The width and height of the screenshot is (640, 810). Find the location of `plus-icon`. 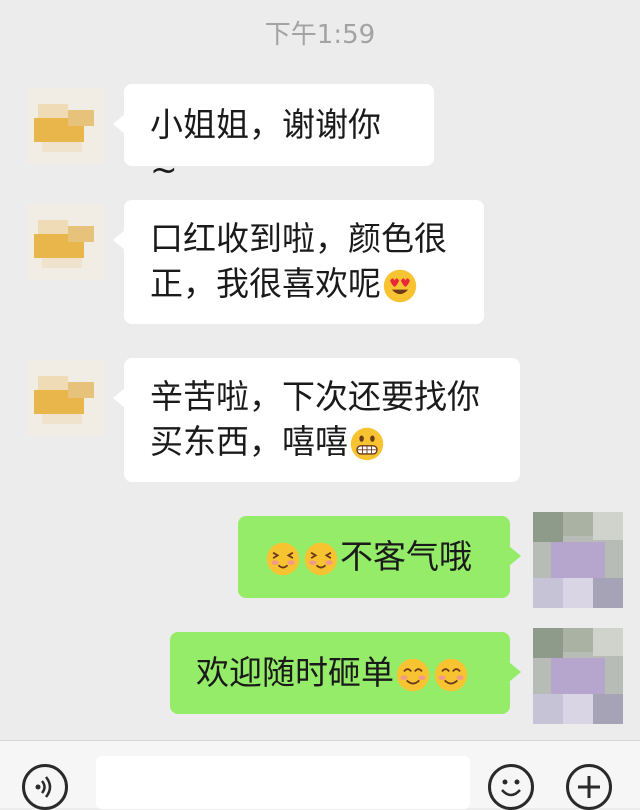

plus-icon is located at coordinates (589, 787).